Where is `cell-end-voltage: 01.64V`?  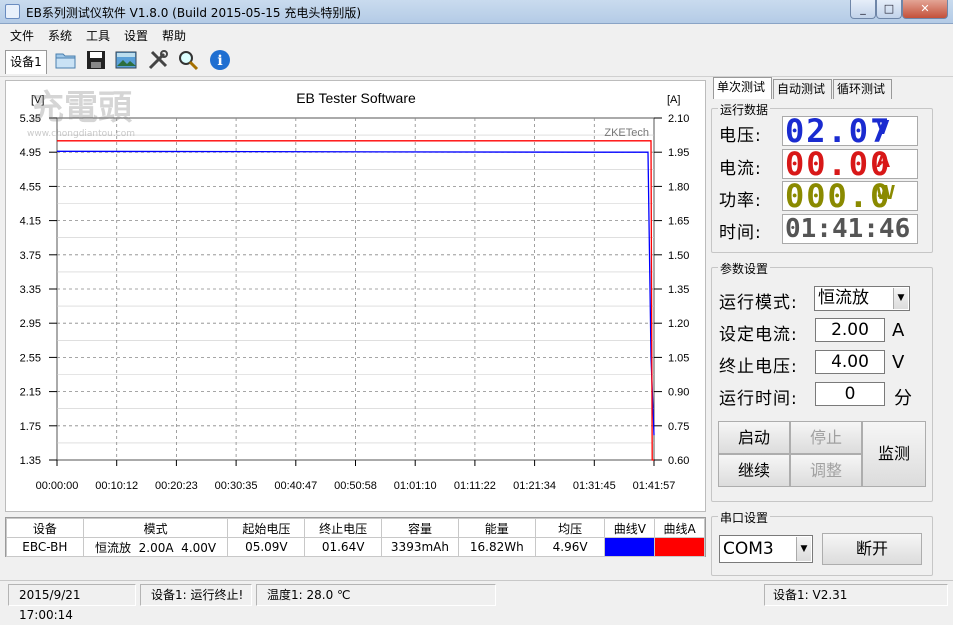
cell-end-voltage: 01.64V is located at coordinates (343, 547).